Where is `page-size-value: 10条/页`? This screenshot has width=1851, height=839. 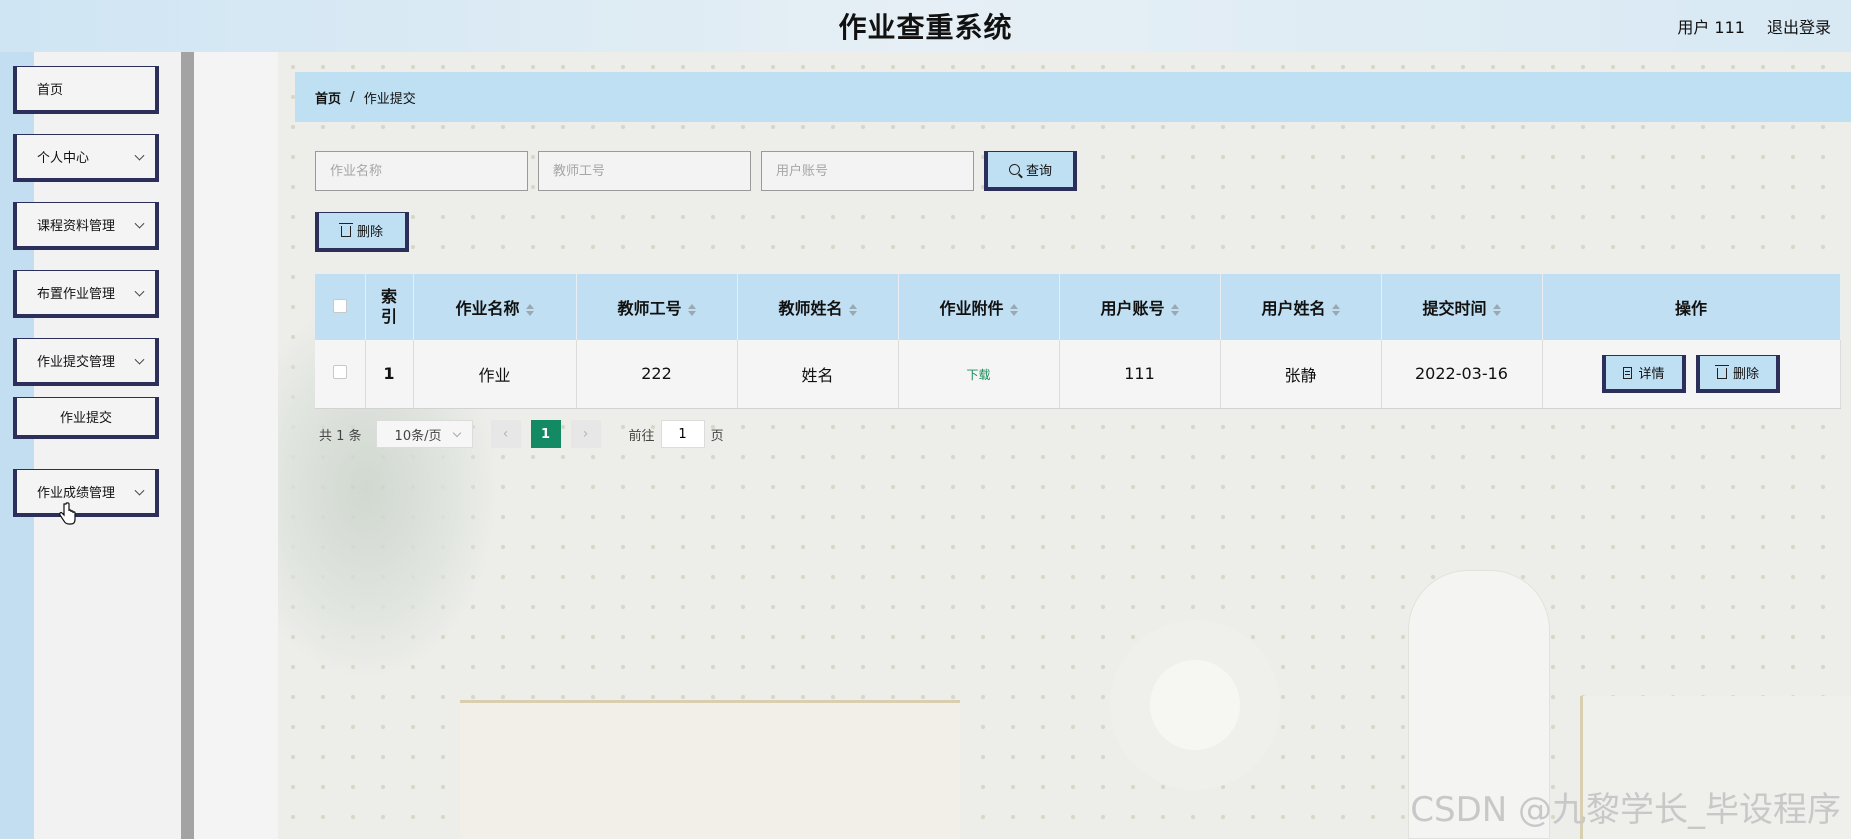 page-size-value: 10条/页 is located at coordinates (418, 436).